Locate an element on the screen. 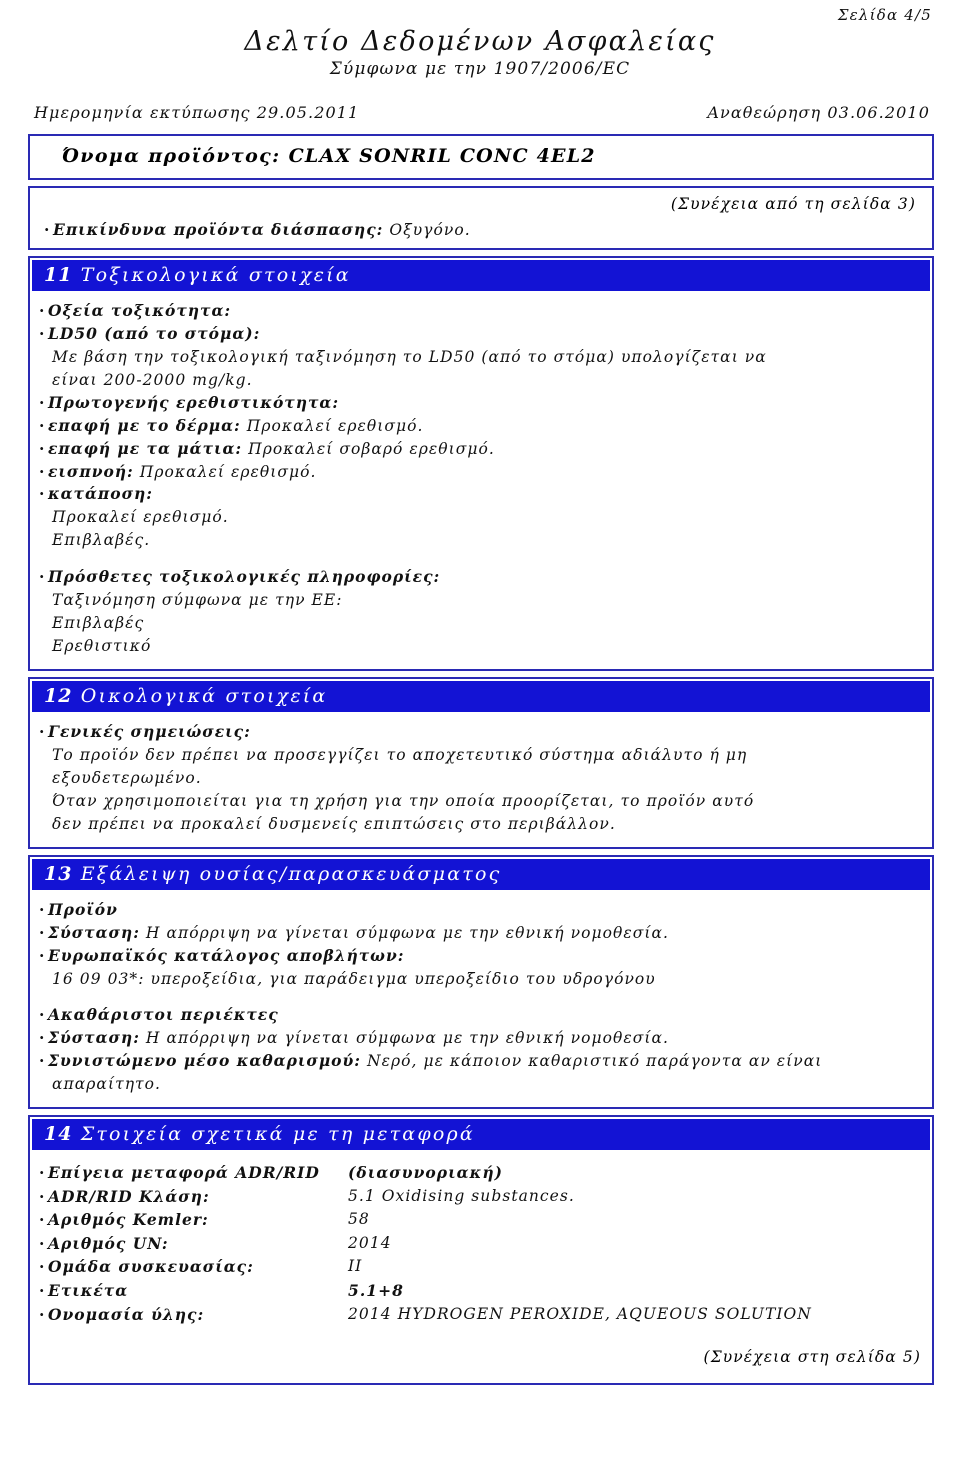  primary-irritation-label: Πρωτογενής ερεθιστικότητα: is located at coordinates (481, 403).